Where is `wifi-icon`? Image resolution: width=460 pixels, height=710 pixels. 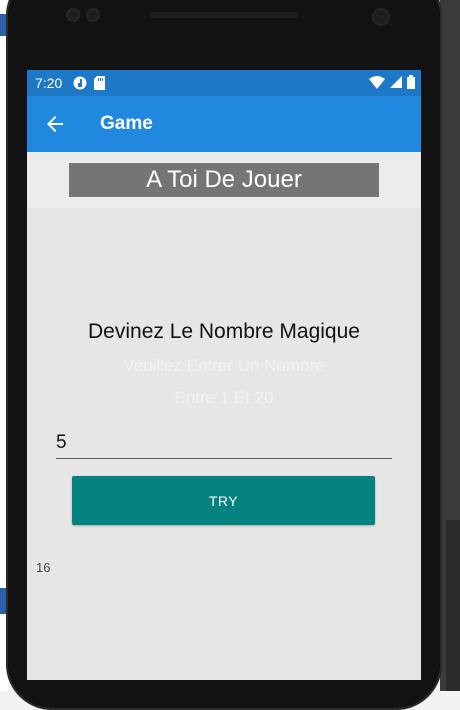
wifi-icon is located at coordinates (377, 82).